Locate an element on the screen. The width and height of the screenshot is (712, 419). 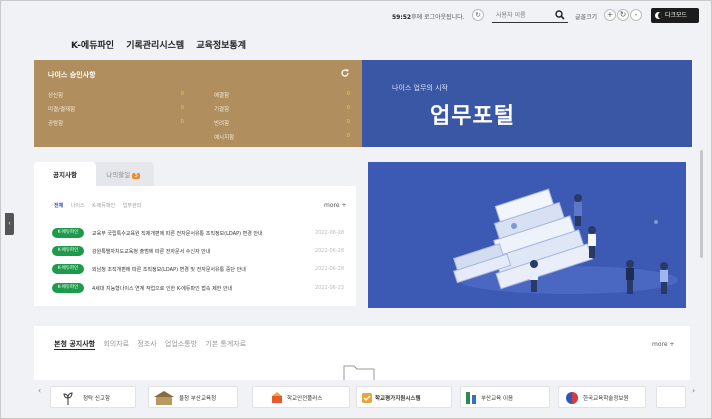
subtab-all: 전체 is located at coordinates (58, 206).